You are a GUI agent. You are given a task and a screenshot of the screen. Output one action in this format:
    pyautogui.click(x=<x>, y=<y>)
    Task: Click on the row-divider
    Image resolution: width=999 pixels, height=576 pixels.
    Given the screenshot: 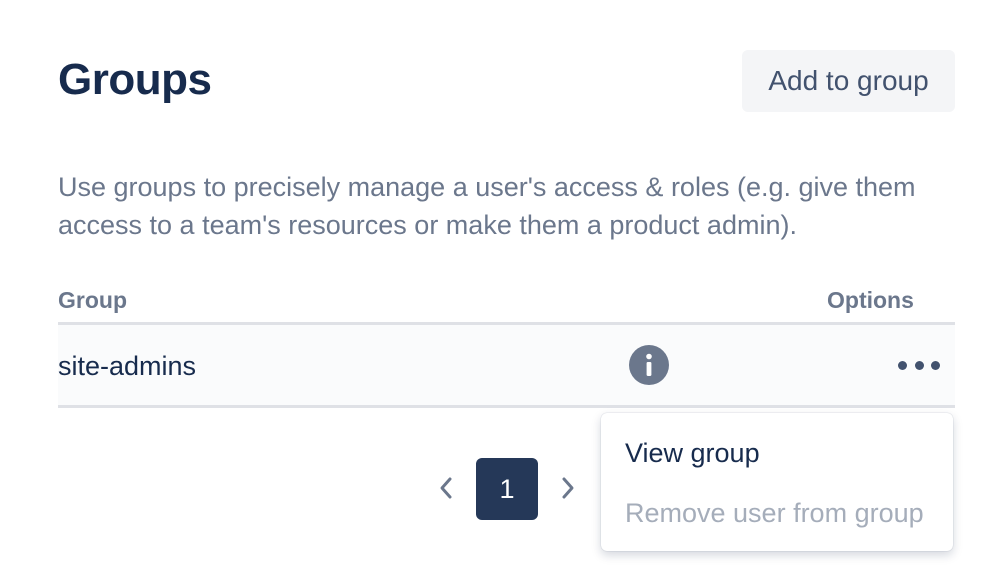 What is the action you would take?
    pyautogui.click(x=506, y=406)
    